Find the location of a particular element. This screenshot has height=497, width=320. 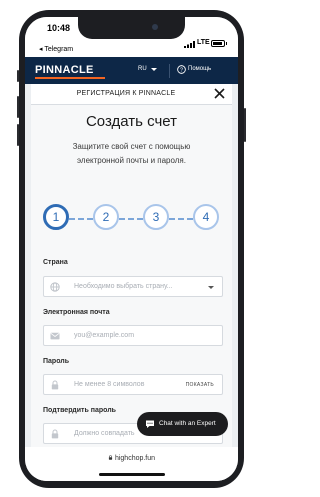

clock: 10:48 is located at coordinates (59, 28).